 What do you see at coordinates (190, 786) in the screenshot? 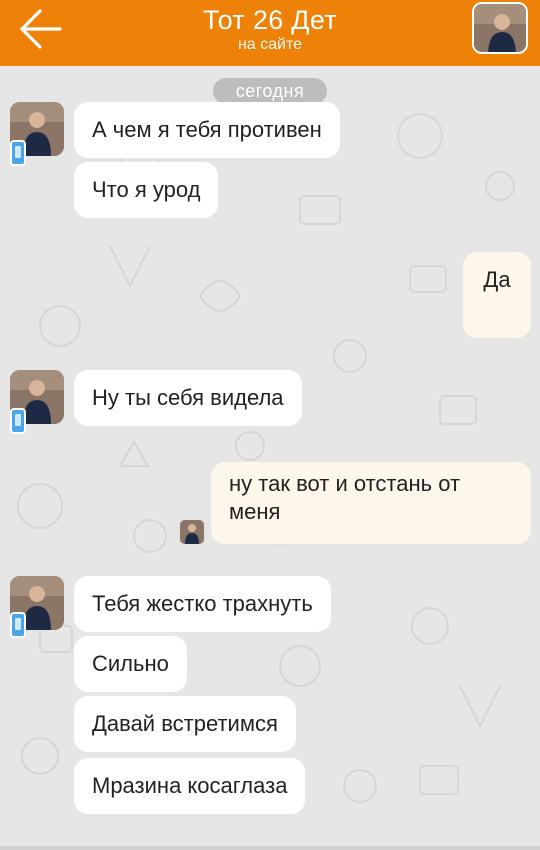
I see `message-incoming: Мразина косаглаза` at bounding box center [190, 786].